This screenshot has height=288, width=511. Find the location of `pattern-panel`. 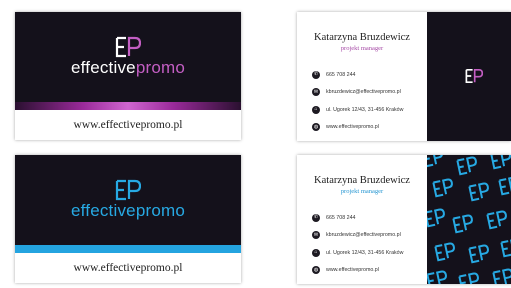

pattern-panel is located at coordinates (469, 219).